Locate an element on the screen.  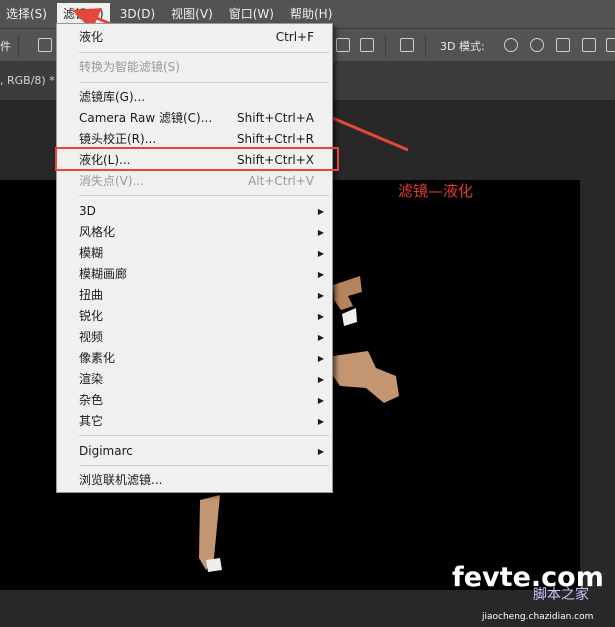
menu-item-noise: 杂色 ▶ is located at coordinates (194, 400).